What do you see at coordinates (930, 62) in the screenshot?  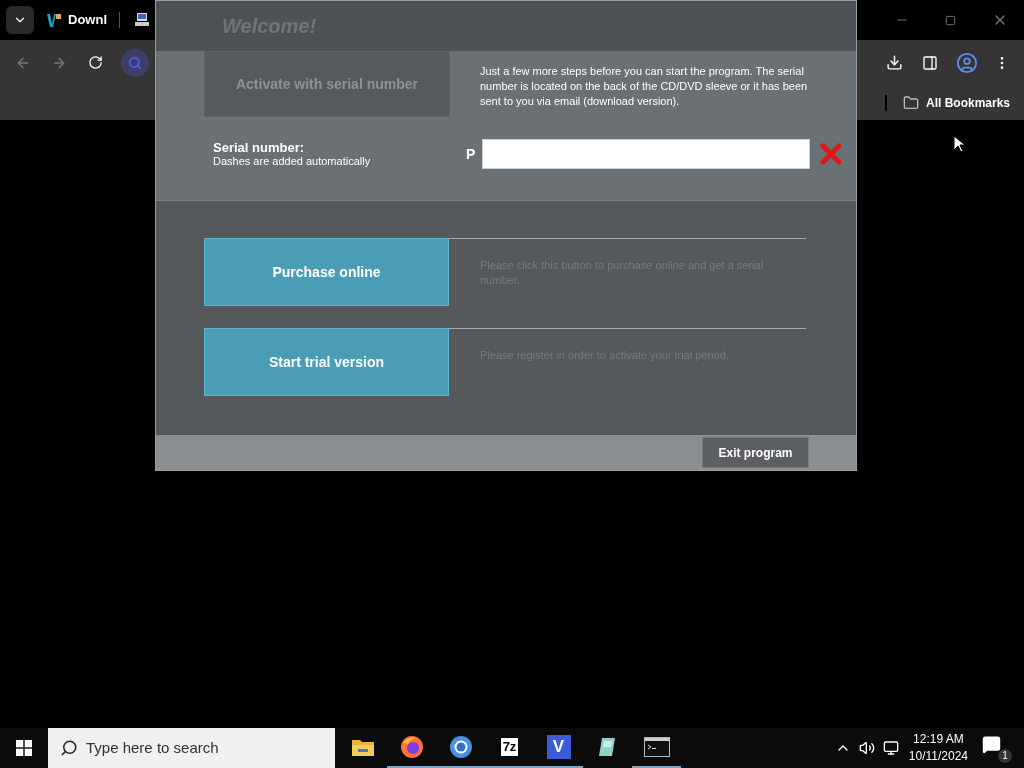 I see `side-panel-icon` at bounding box center [930, 62].